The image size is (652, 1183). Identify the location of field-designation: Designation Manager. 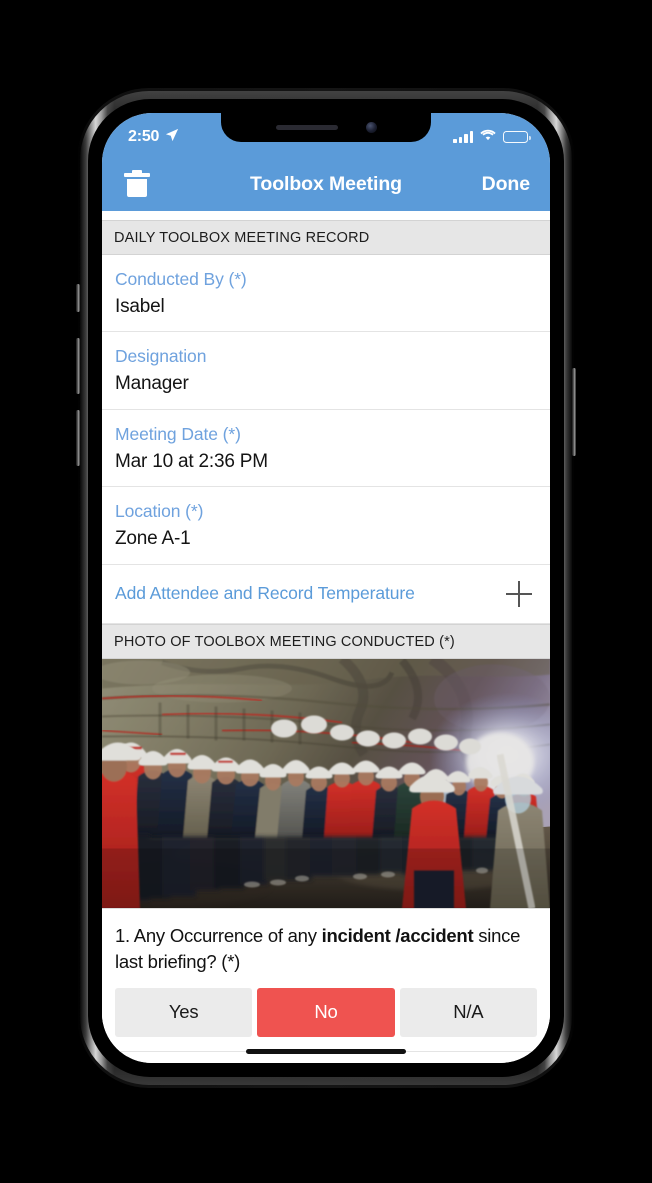
(326, 371).